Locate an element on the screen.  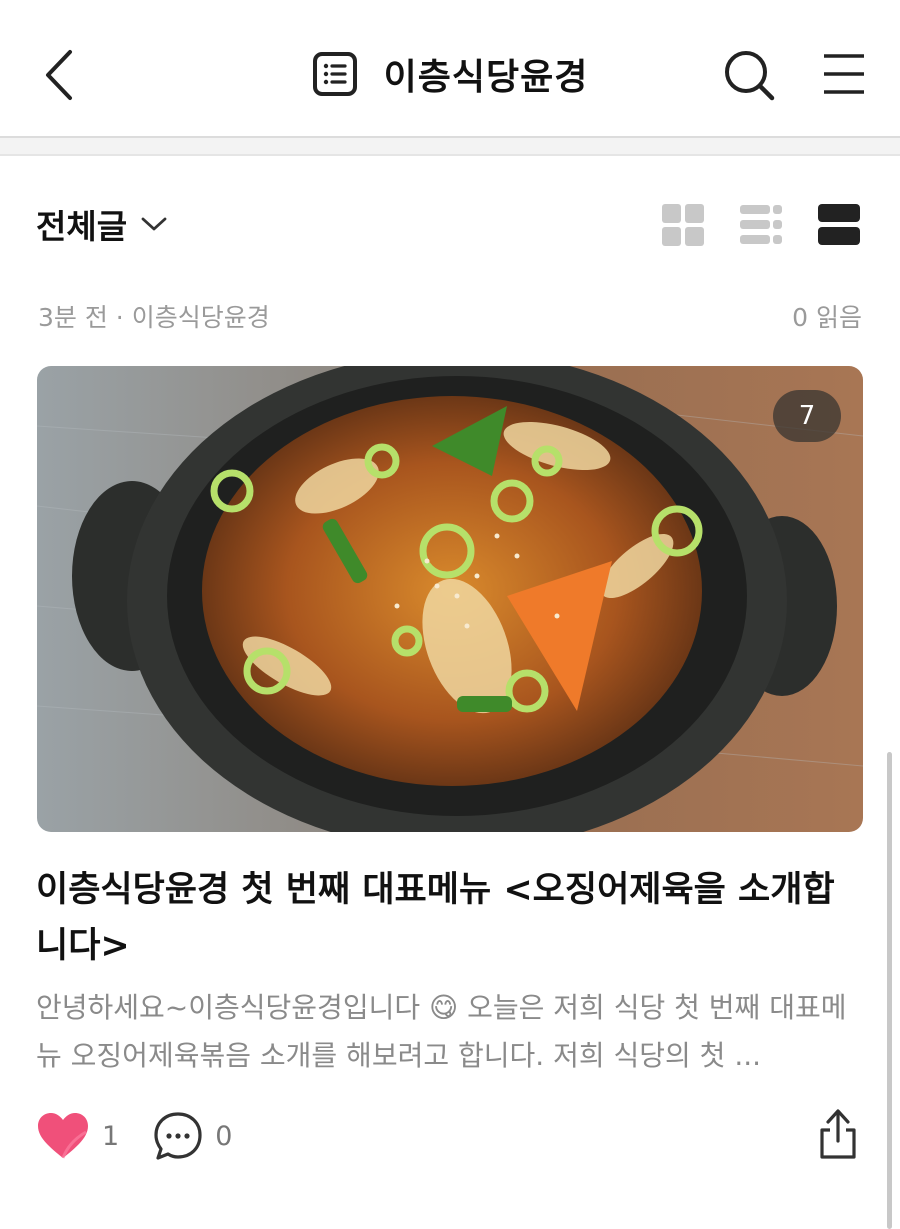
post-read-count: 0 읽음 is located at coordinates (827, 317).